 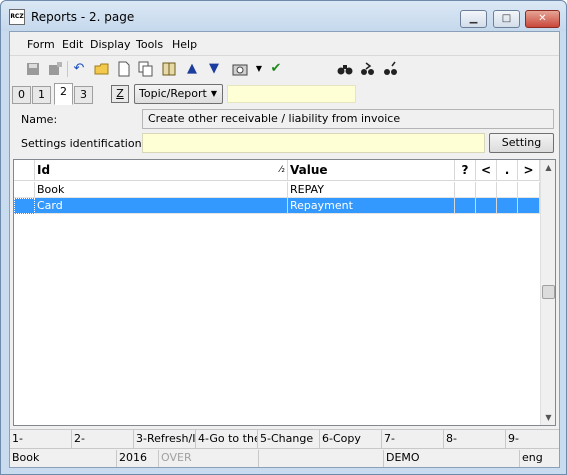 I want to click on status-company: DEMO, so click(x=452, y=458).